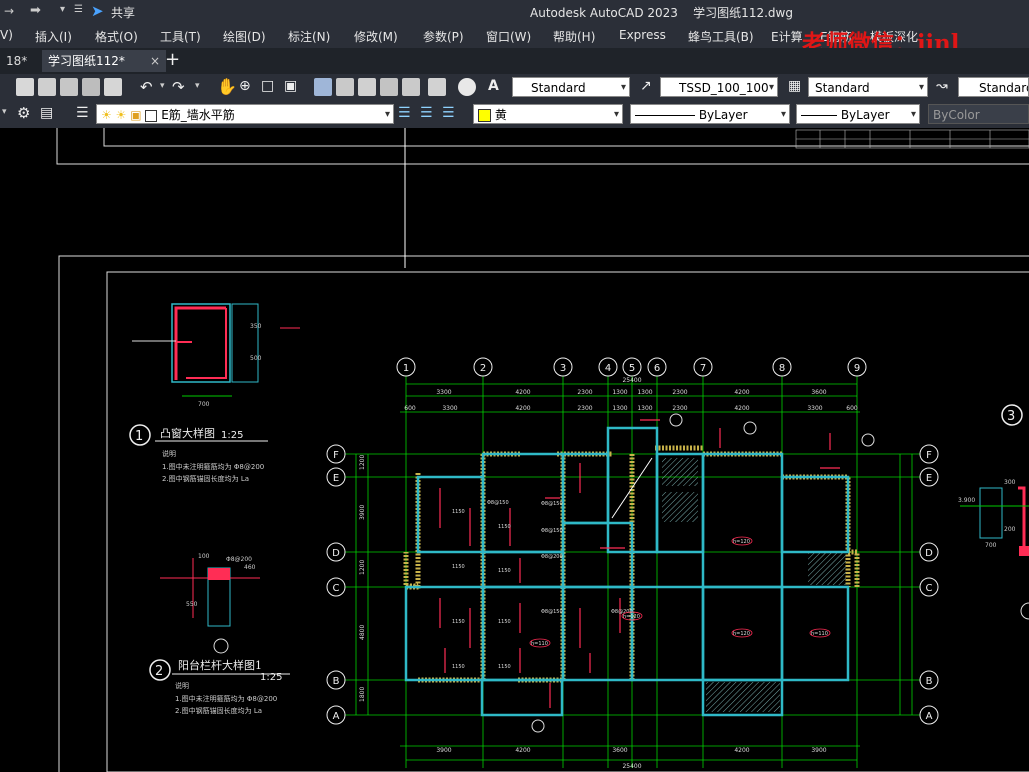 The width and height of the screenshot is (1029, 772). What do you see at coordinates (25, 87) in the screenshot?
I see `match-properties-icon` at bounding box center [25, 87].